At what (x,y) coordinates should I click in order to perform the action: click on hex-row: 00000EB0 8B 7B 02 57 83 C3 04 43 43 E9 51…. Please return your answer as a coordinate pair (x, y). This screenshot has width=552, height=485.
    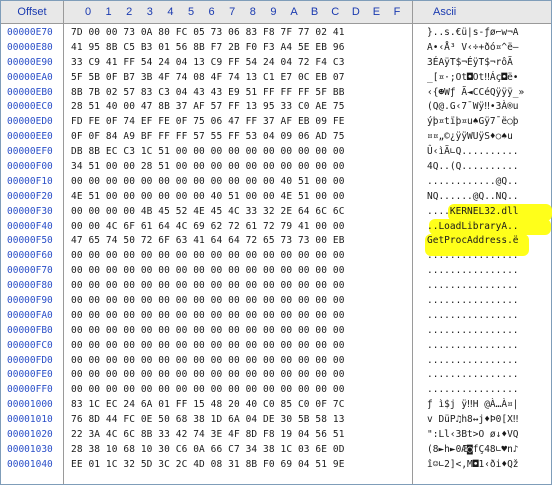
    Looking at the image, I should click on (276, 93).